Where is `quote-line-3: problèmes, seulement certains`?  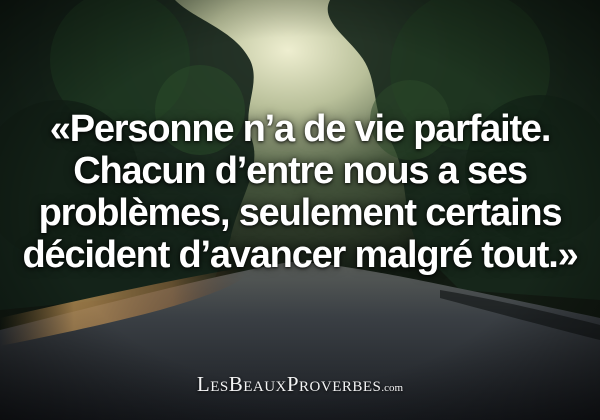
quote-line-3: problèmes, seulement certains is located at coordinates (300, 213).